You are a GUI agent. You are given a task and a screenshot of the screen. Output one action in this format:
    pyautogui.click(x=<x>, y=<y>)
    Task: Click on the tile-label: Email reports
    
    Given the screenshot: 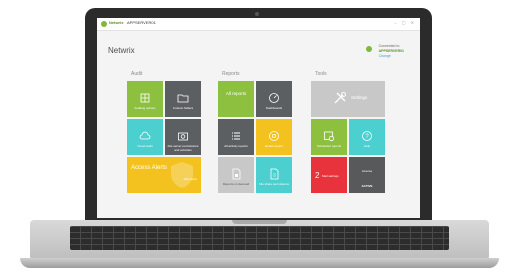 What is the action you would take?
    pyautogui.click(x=274, y=146)
    